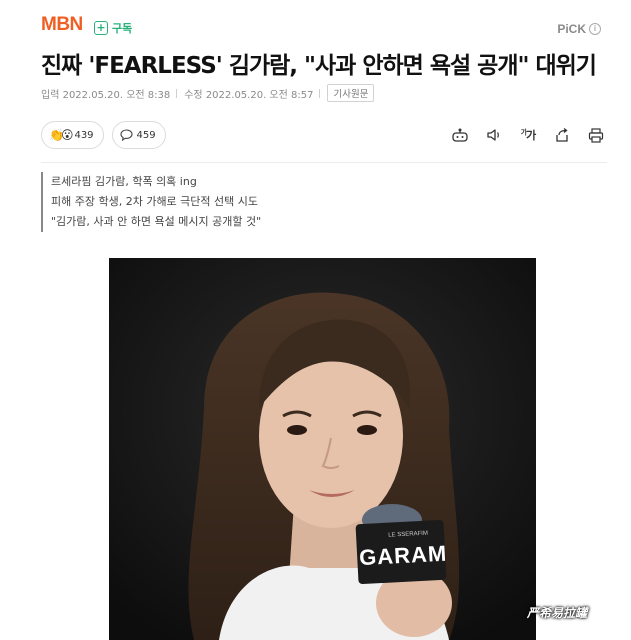 The width and height of the screenshot is (631, 640). Describe the element at coordinates (249, 95) in the screenshot. I see `modified-date: 수정 2022.05.20. 오전 8:57` at that location.